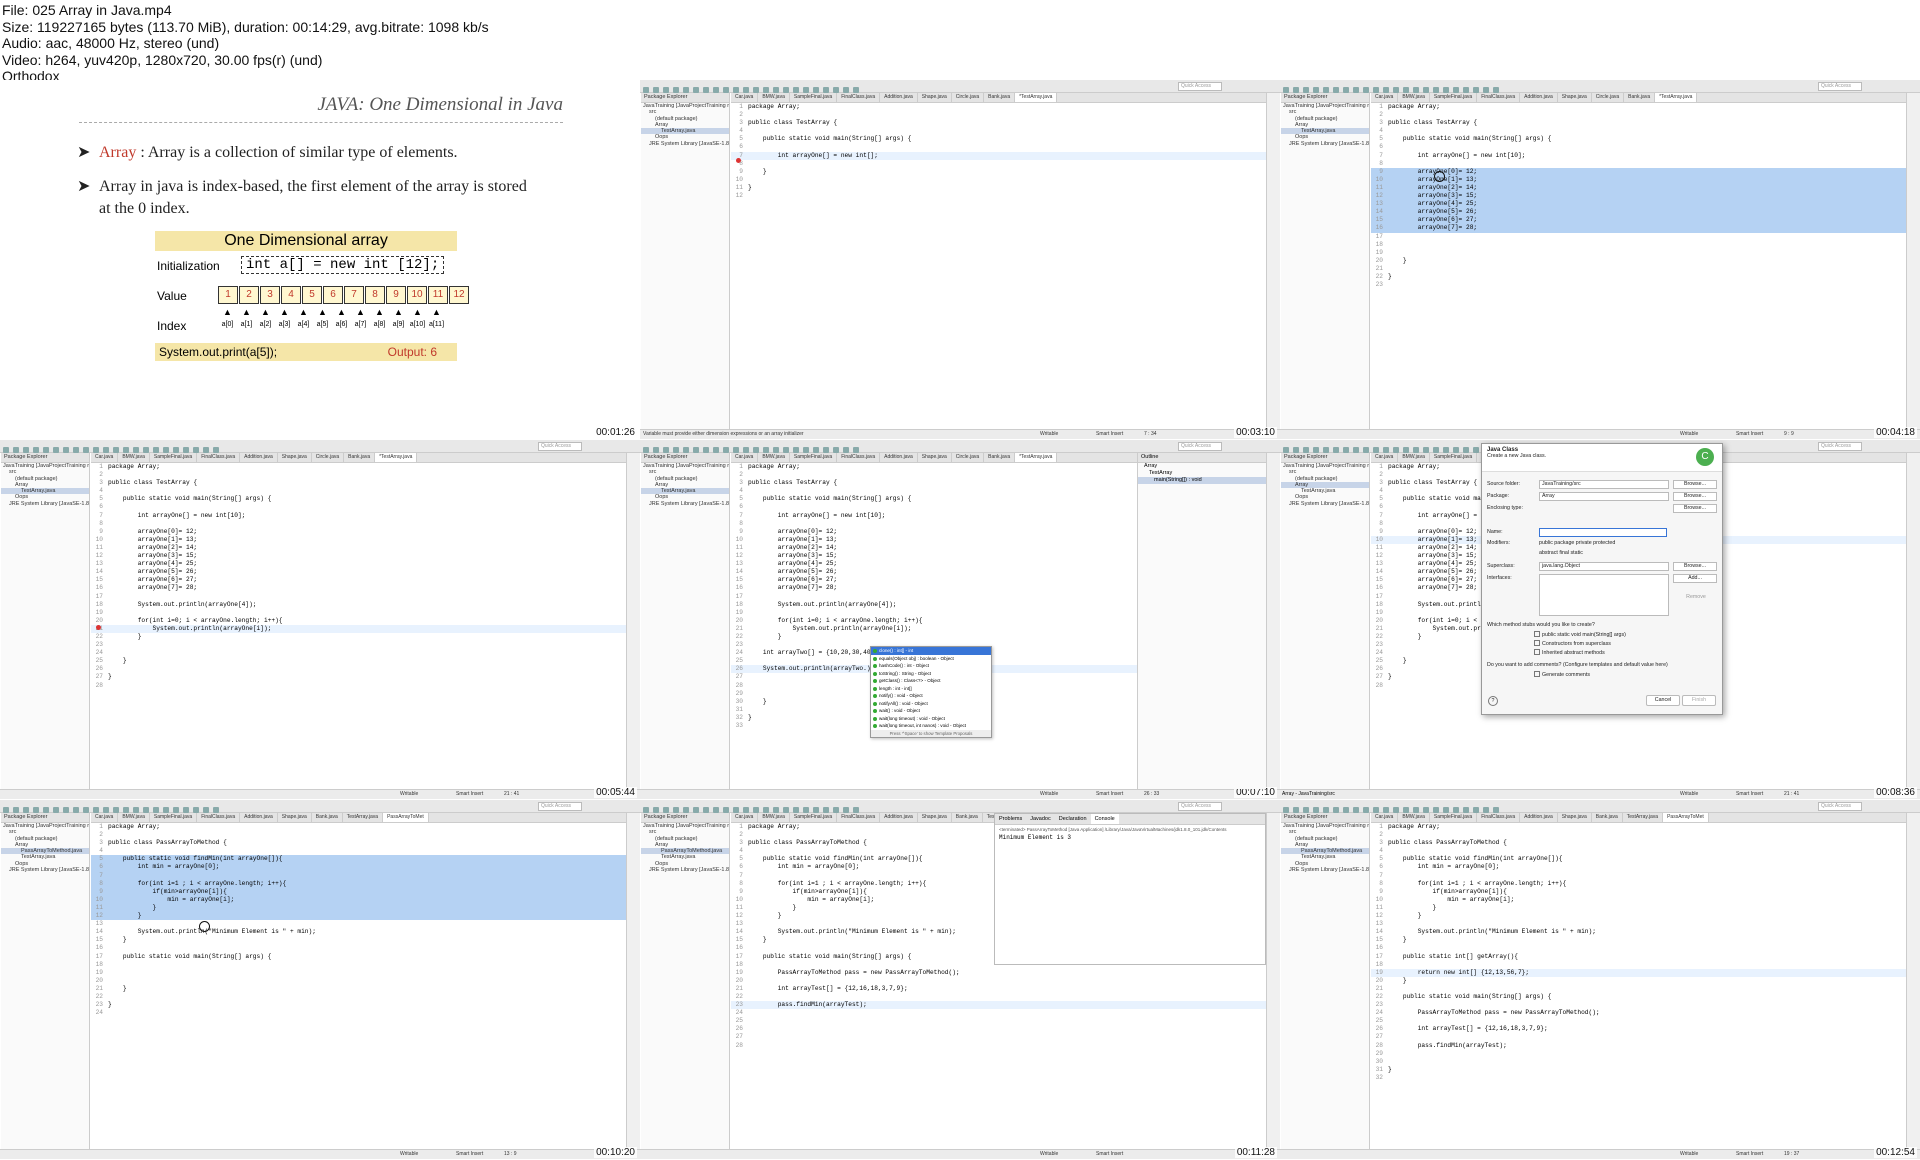 The image size is (1920, 1160). What do you see at coordinates (1010, 819) in the screenshot?
I see `console-tab: Problems` at bounding box center [1010, 819].